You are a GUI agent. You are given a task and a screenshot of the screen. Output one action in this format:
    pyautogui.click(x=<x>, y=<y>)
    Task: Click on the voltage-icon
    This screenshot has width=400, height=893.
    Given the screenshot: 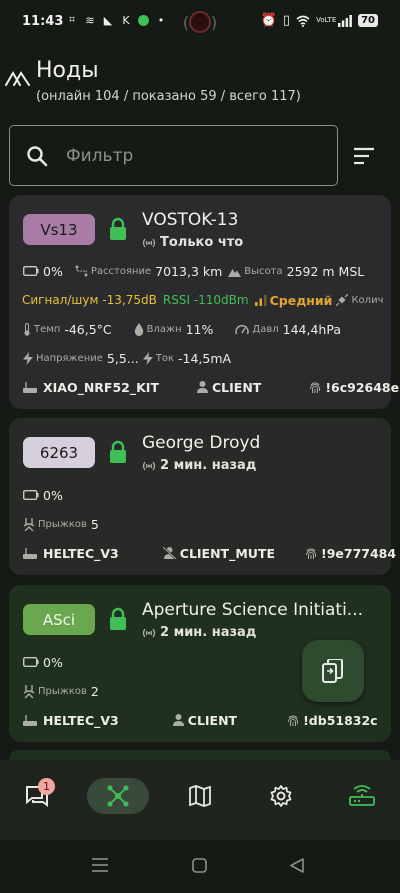 What is the action you would take?
    pyautogui.click(x=28, y=358)
    